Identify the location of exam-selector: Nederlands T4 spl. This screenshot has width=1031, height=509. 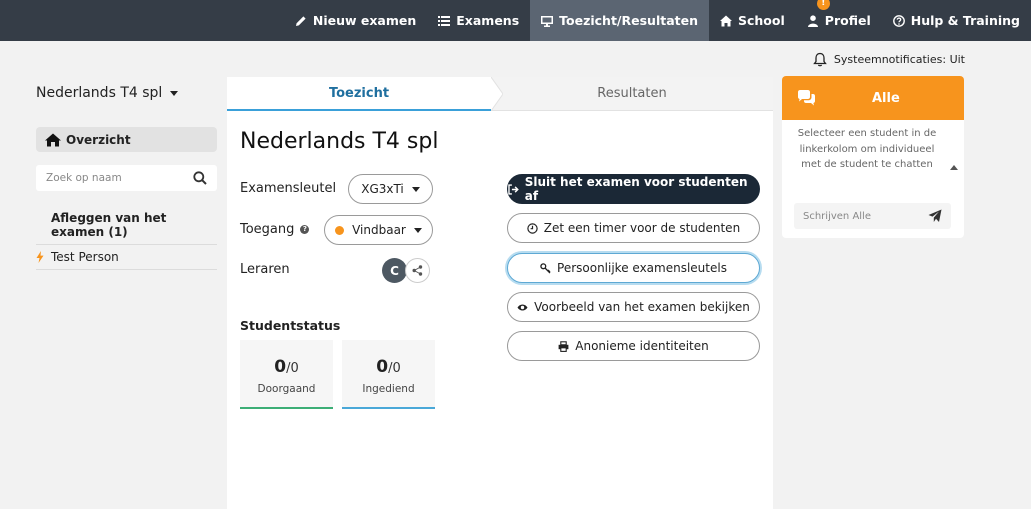
(107, 93).